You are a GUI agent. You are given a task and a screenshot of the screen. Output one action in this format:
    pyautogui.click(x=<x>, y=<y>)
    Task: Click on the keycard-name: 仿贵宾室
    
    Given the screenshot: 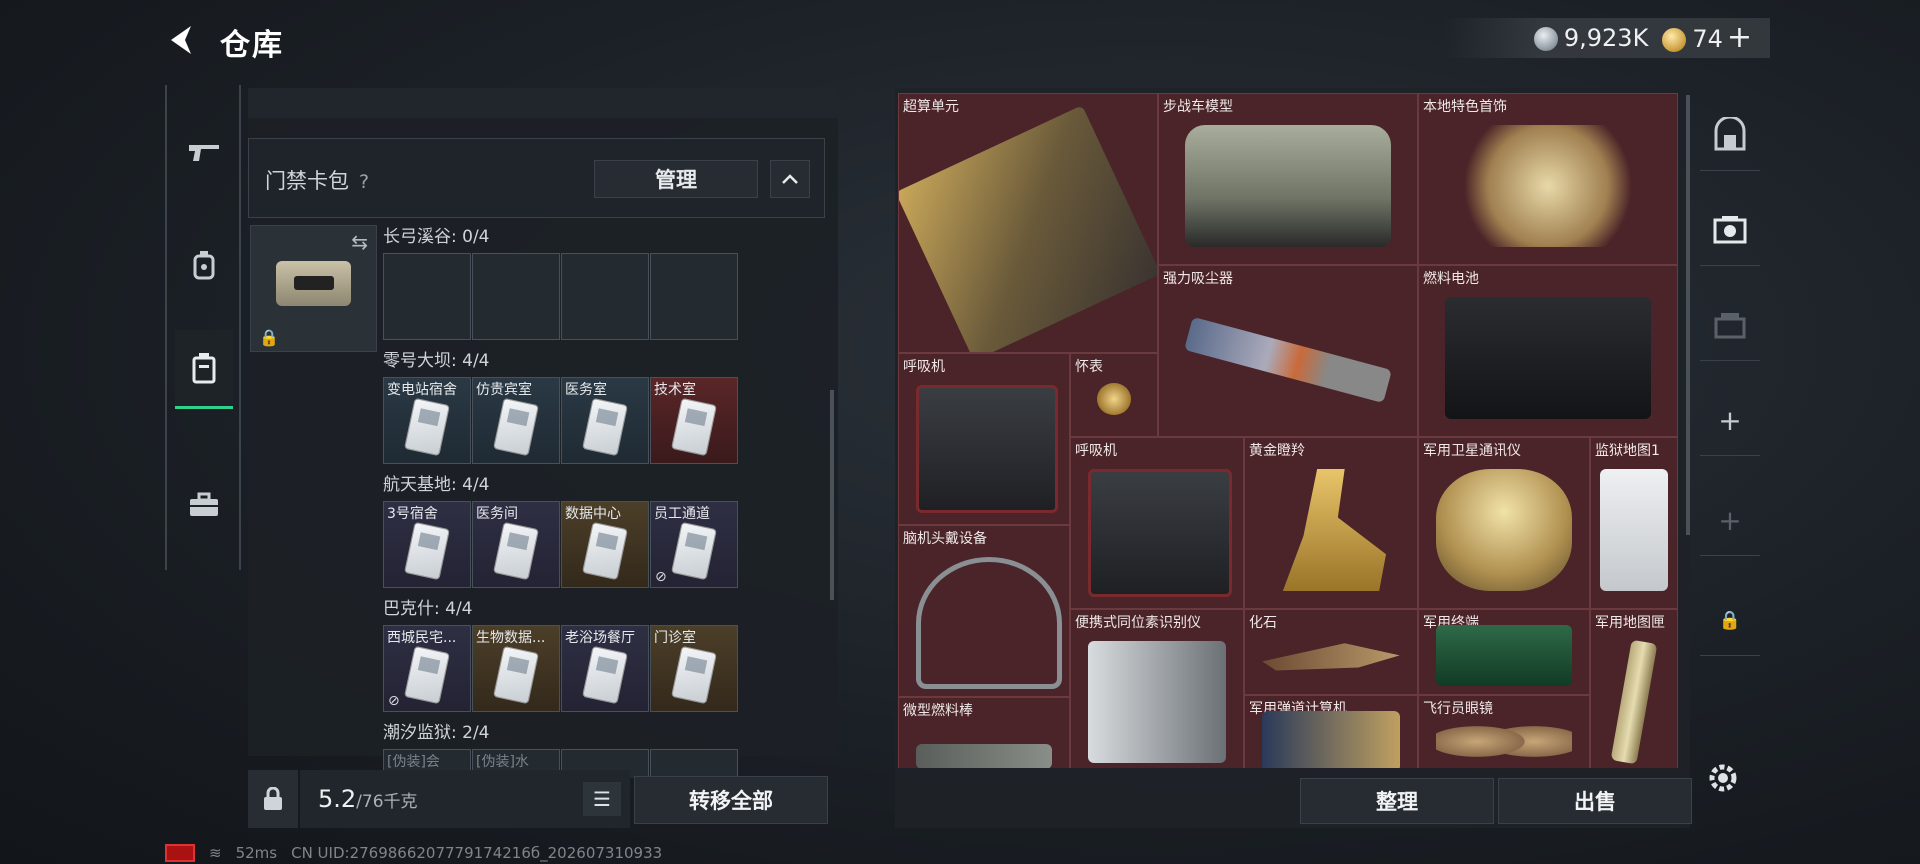 What is the action you would take?
    pyautogui.click(x=504, y=390)
    